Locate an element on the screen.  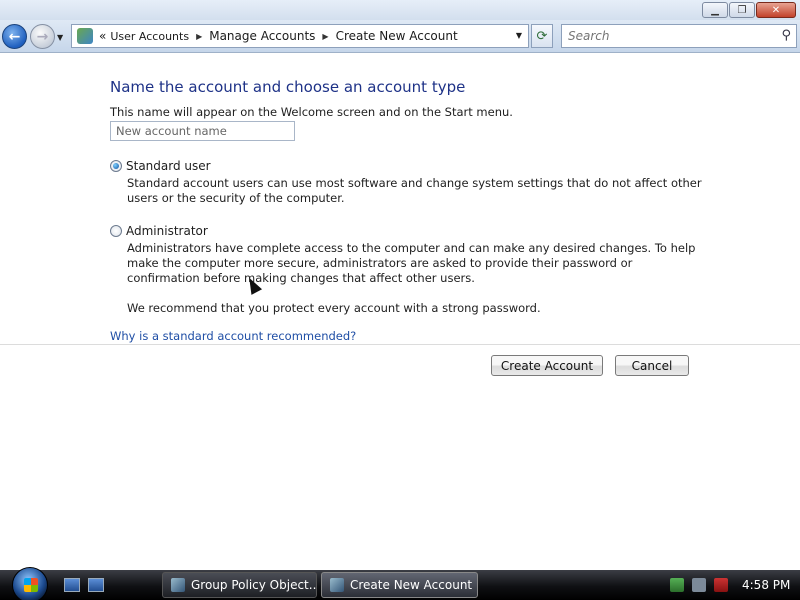
start-button is located at coordinates (30, 583).